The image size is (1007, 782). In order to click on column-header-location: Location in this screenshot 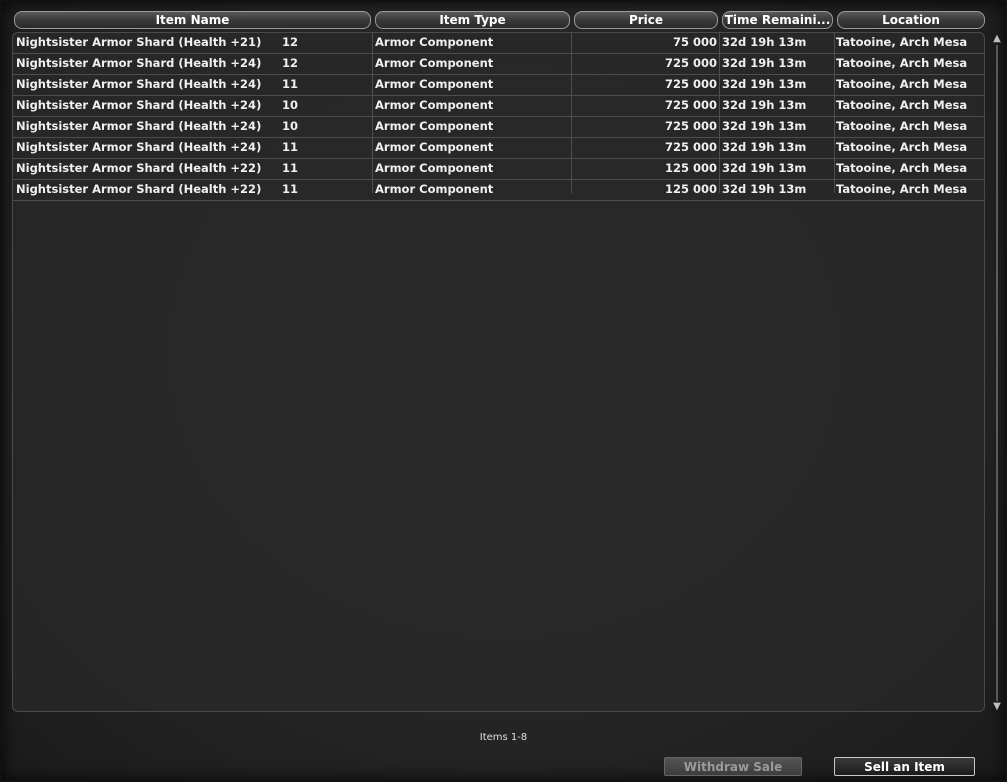, I will do `click(911, 20)`.